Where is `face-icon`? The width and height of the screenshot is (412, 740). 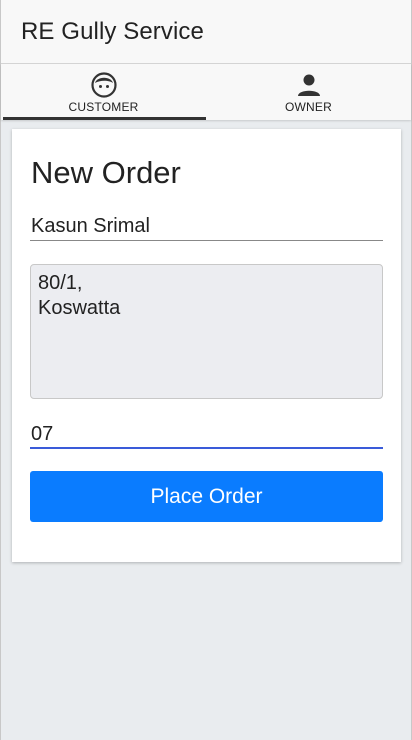
face-icon is located at coordinates (103, 85).